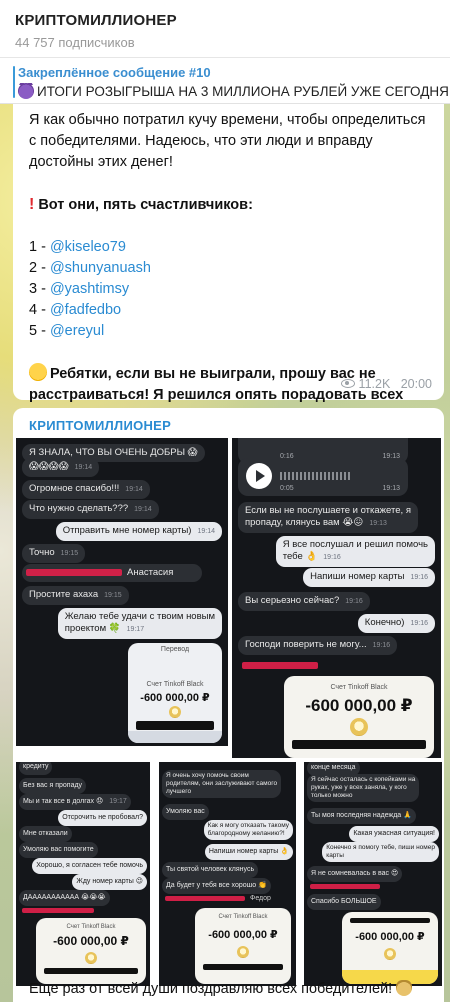 This screenshot has height=1002, width=450. What do you see at coordinates (175, 737) in the screenshot?
I see `action-buttons` at bounding box center [175, 737].